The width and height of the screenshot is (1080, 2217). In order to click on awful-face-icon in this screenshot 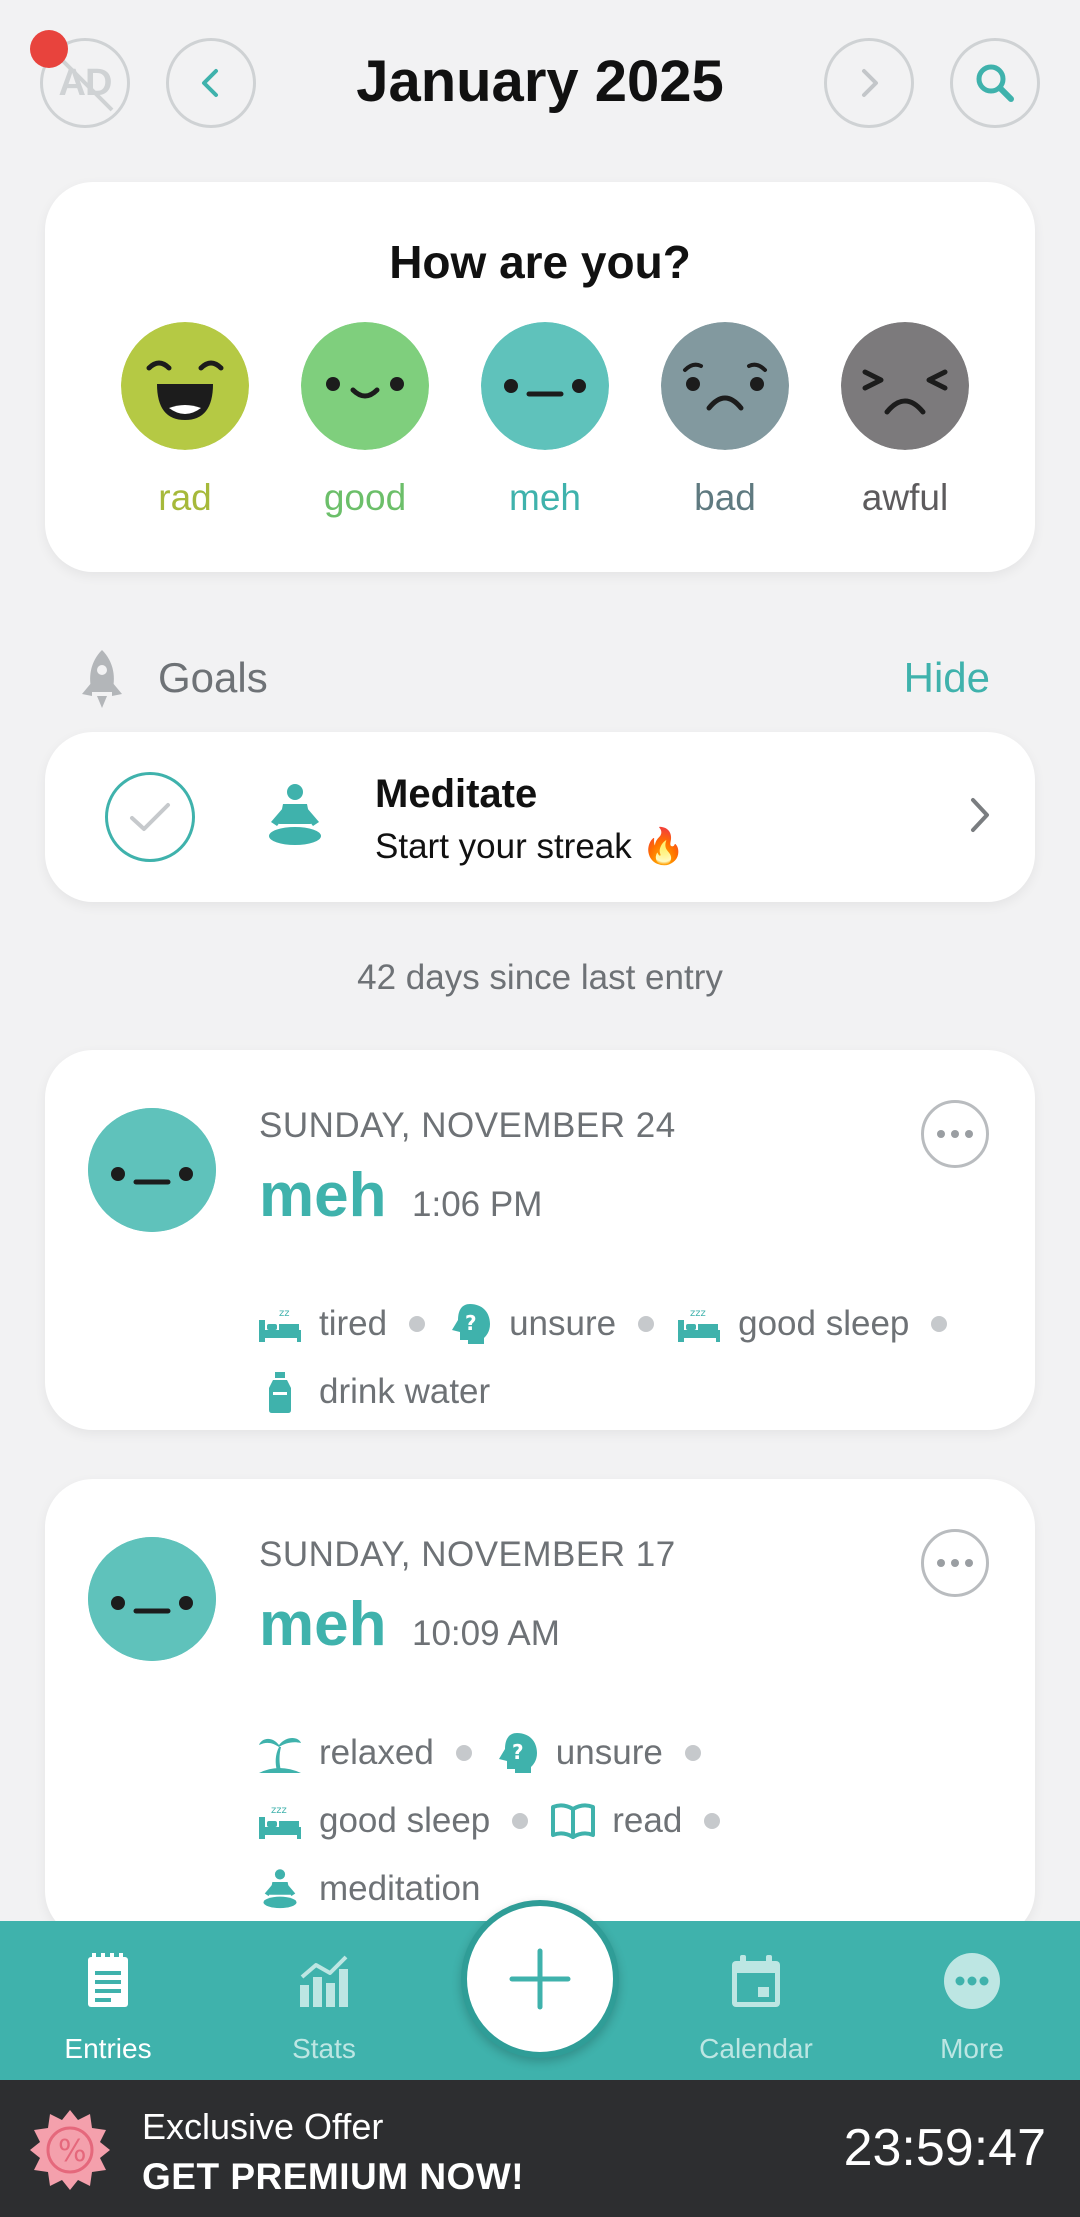, I will do `click(905, 386)`.